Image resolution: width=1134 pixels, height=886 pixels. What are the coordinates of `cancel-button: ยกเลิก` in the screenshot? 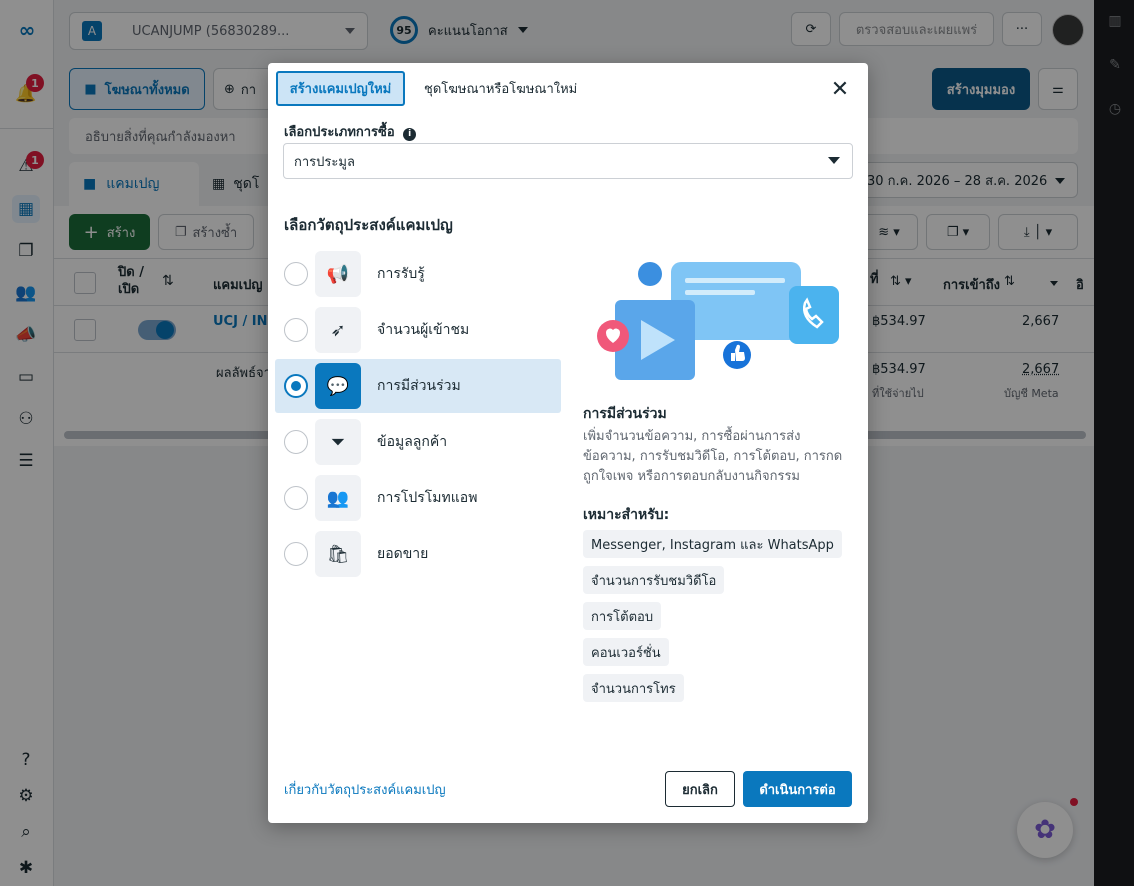 It's located at (700, 789).